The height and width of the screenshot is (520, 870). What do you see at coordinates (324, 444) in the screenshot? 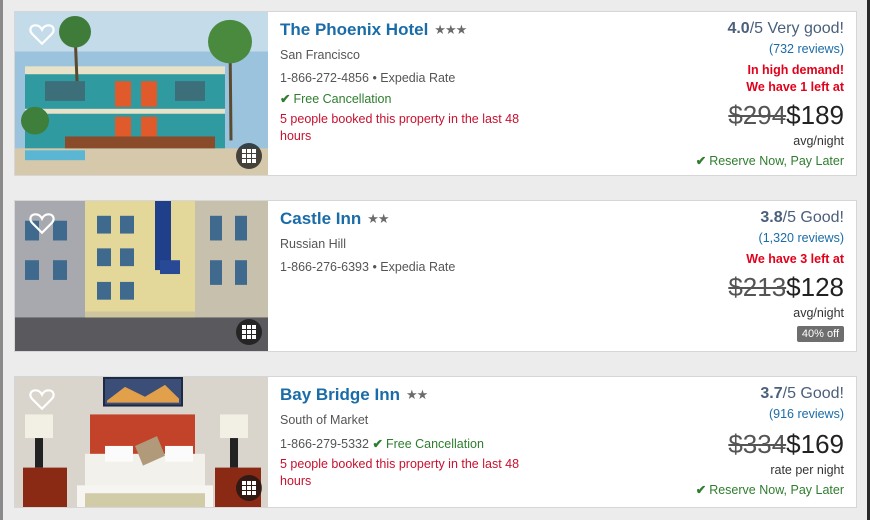
I see `hotel-phone: 1-866-279-5332` at bounding box center [324, 444].